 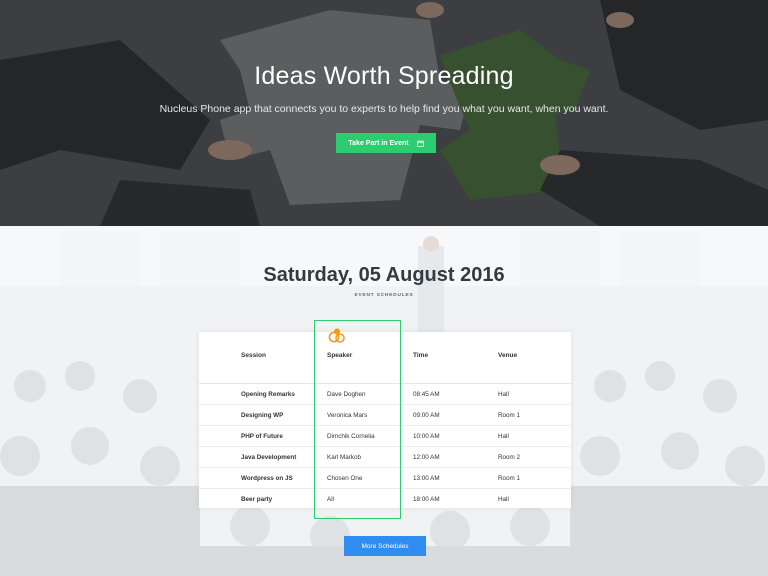 What do you see at coordinates (351, 436) in the screenshot?
I see `speaker-cell: Dimchik Cornelia` at bounding box center [351, 436].